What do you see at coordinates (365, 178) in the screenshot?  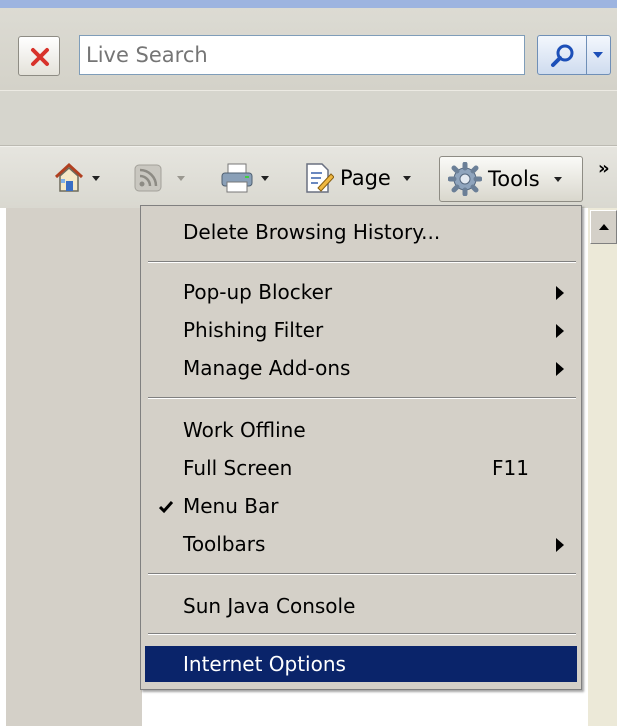 I see `page-menu-label: Page` at bounding box center [365, 178].